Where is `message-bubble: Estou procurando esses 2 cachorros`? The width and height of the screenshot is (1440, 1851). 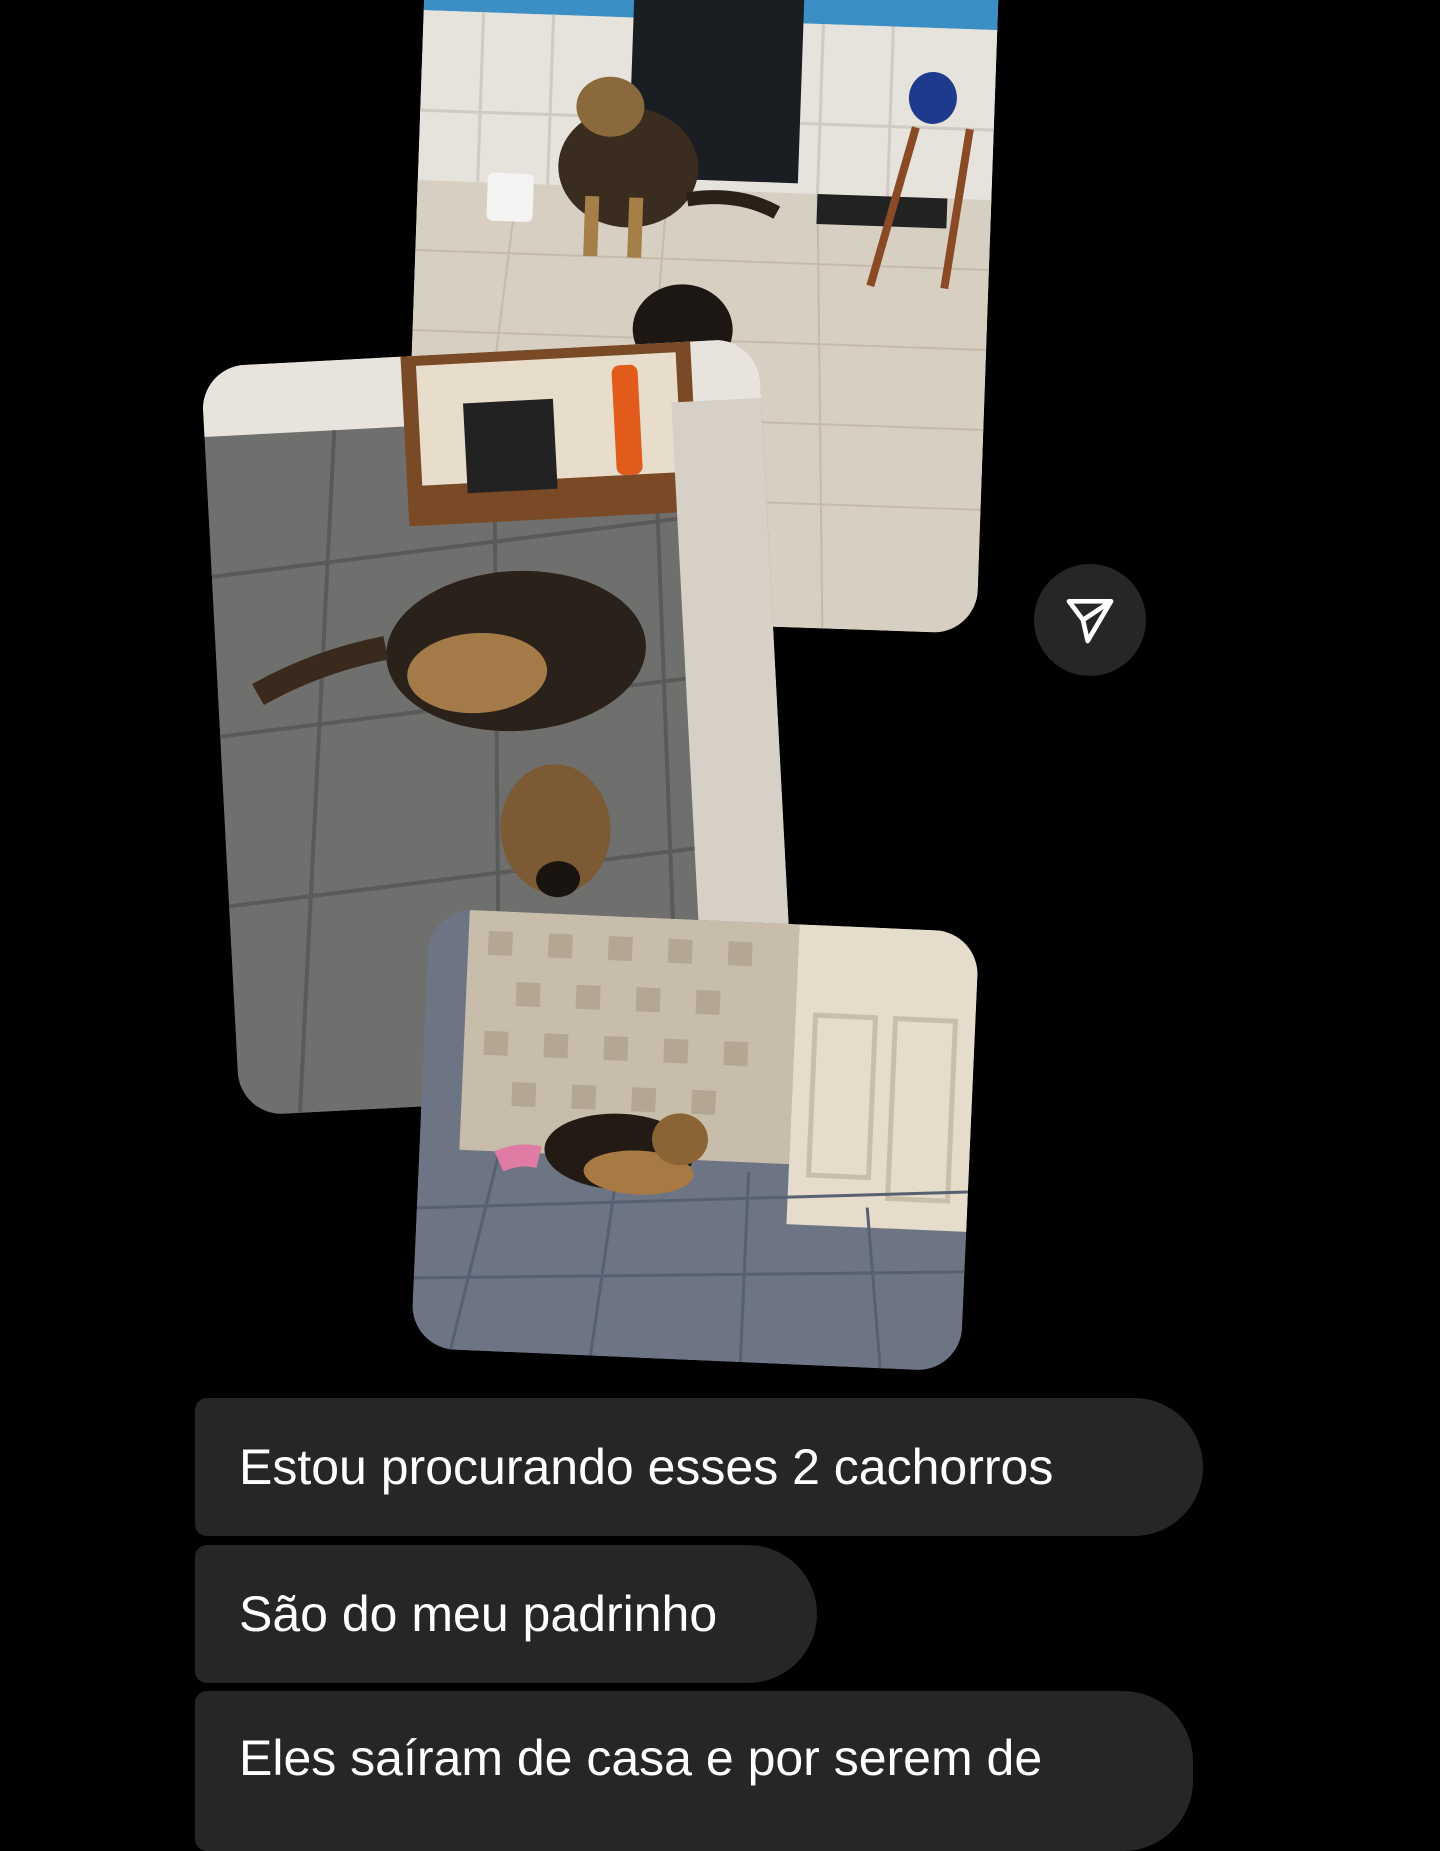
message-bubble: Estou procurando esses 2 cachorros is located at coordinates (699, 1467).